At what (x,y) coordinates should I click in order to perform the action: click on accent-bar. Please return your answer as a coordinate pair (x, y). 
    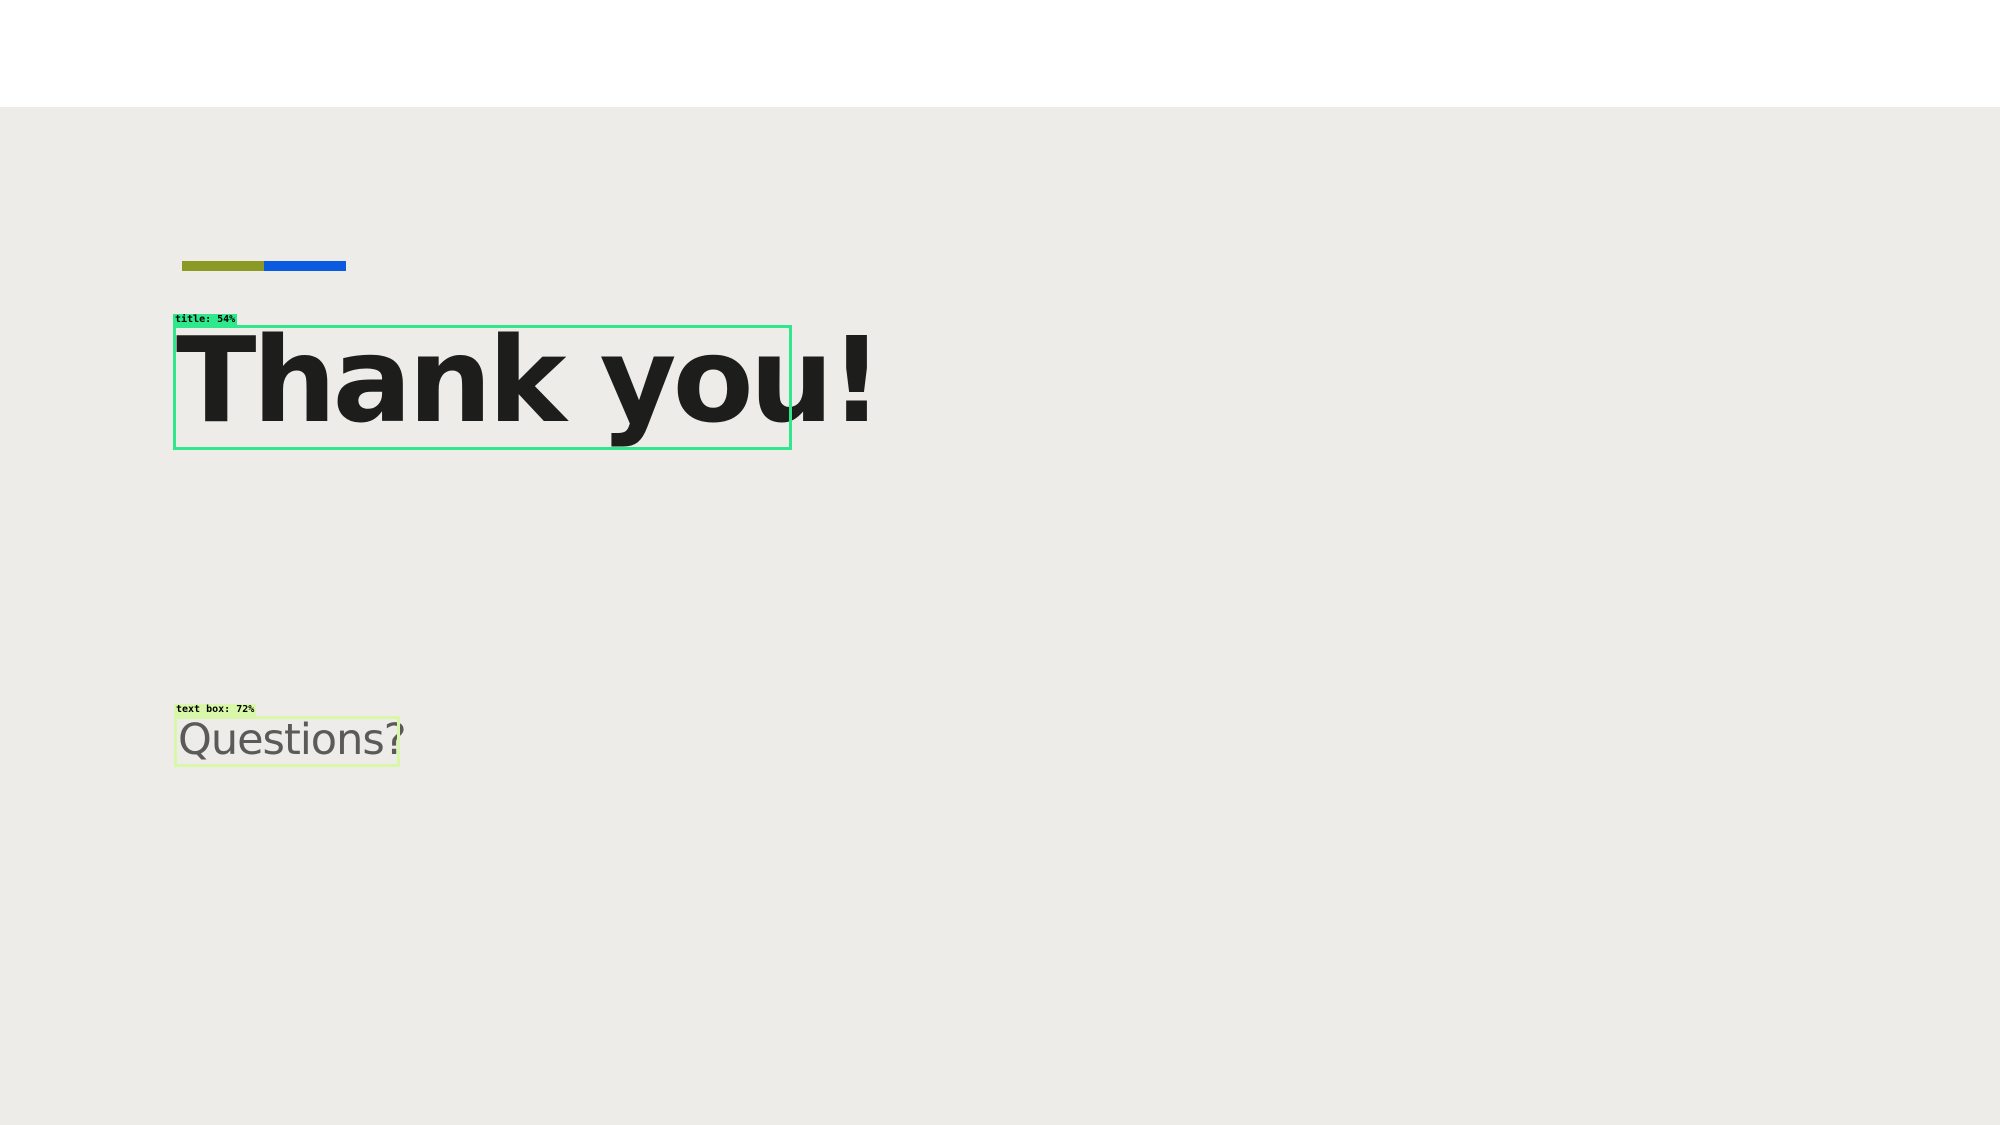
    Looking at the image, I should click on (264, 266).